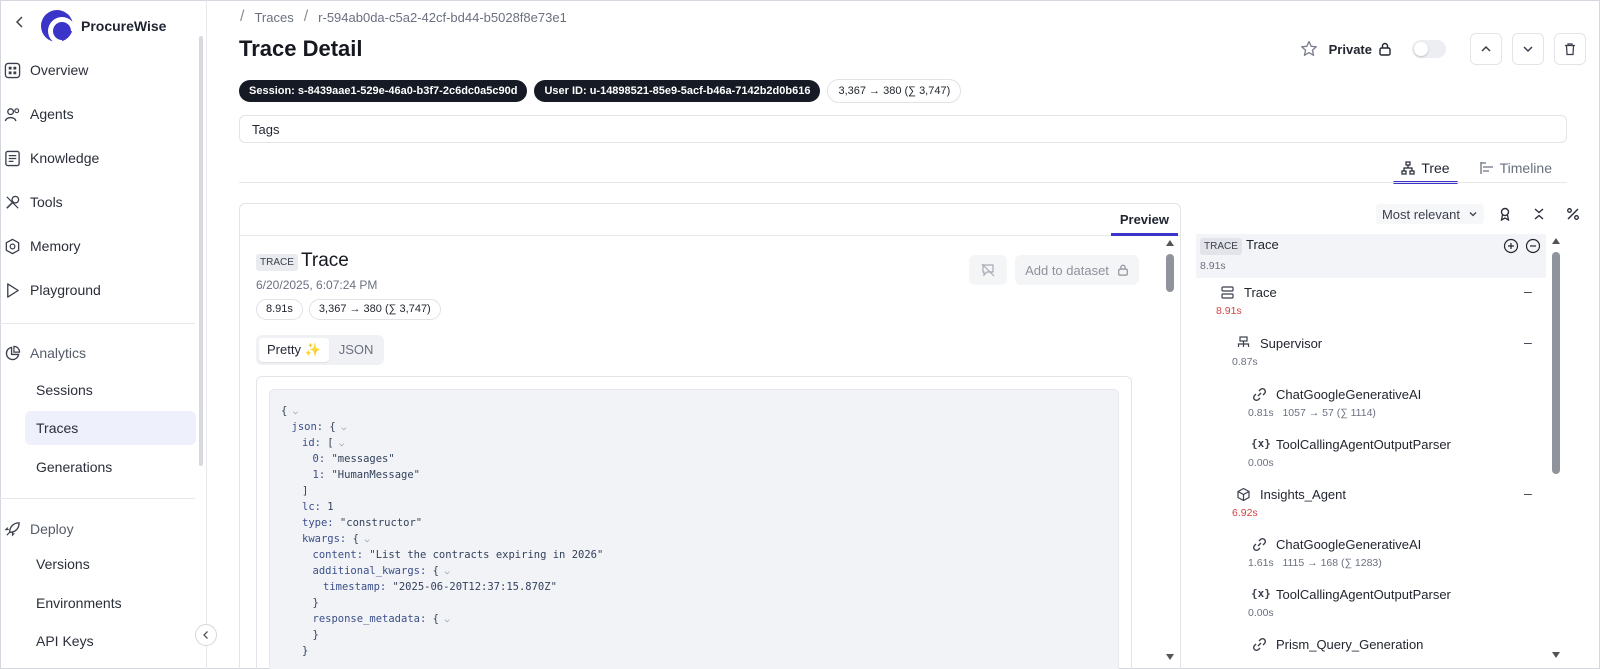  I want to click on sidebar-item-traces: Traces, so click(110, 428).